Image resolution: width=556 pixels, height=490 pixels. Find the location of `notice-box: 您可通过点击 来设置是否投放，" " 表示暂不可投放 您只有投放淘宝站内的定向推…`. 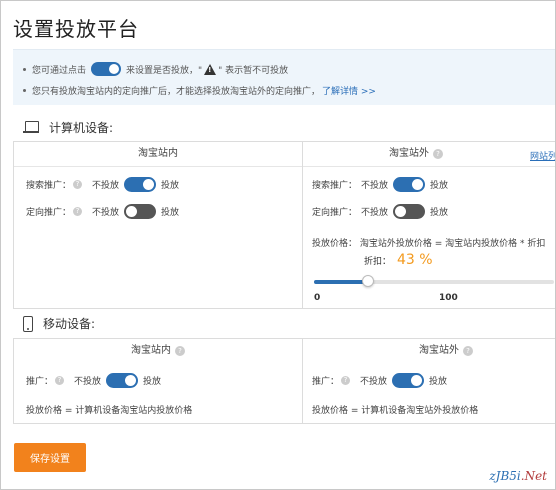

notice-box: 您可通过点击 来设置是否投放，" " 表示暂不可投放 您只有投放淘宝站内的定向推… is located at coordinates (284, 77).